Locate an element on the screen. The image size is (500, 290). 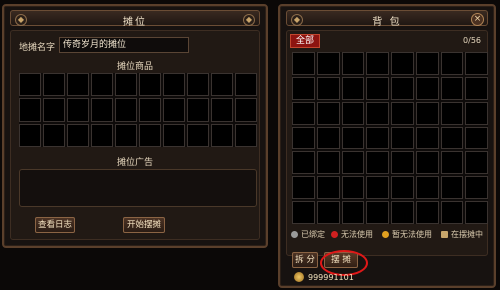
split-button: 拆 分 is located at coordinates (305, 260).